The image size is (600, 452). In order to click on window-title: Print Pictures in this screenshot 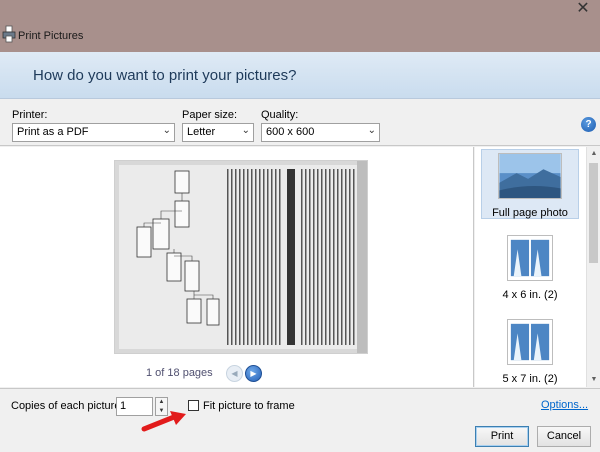, I will do `click(51, 36)`.